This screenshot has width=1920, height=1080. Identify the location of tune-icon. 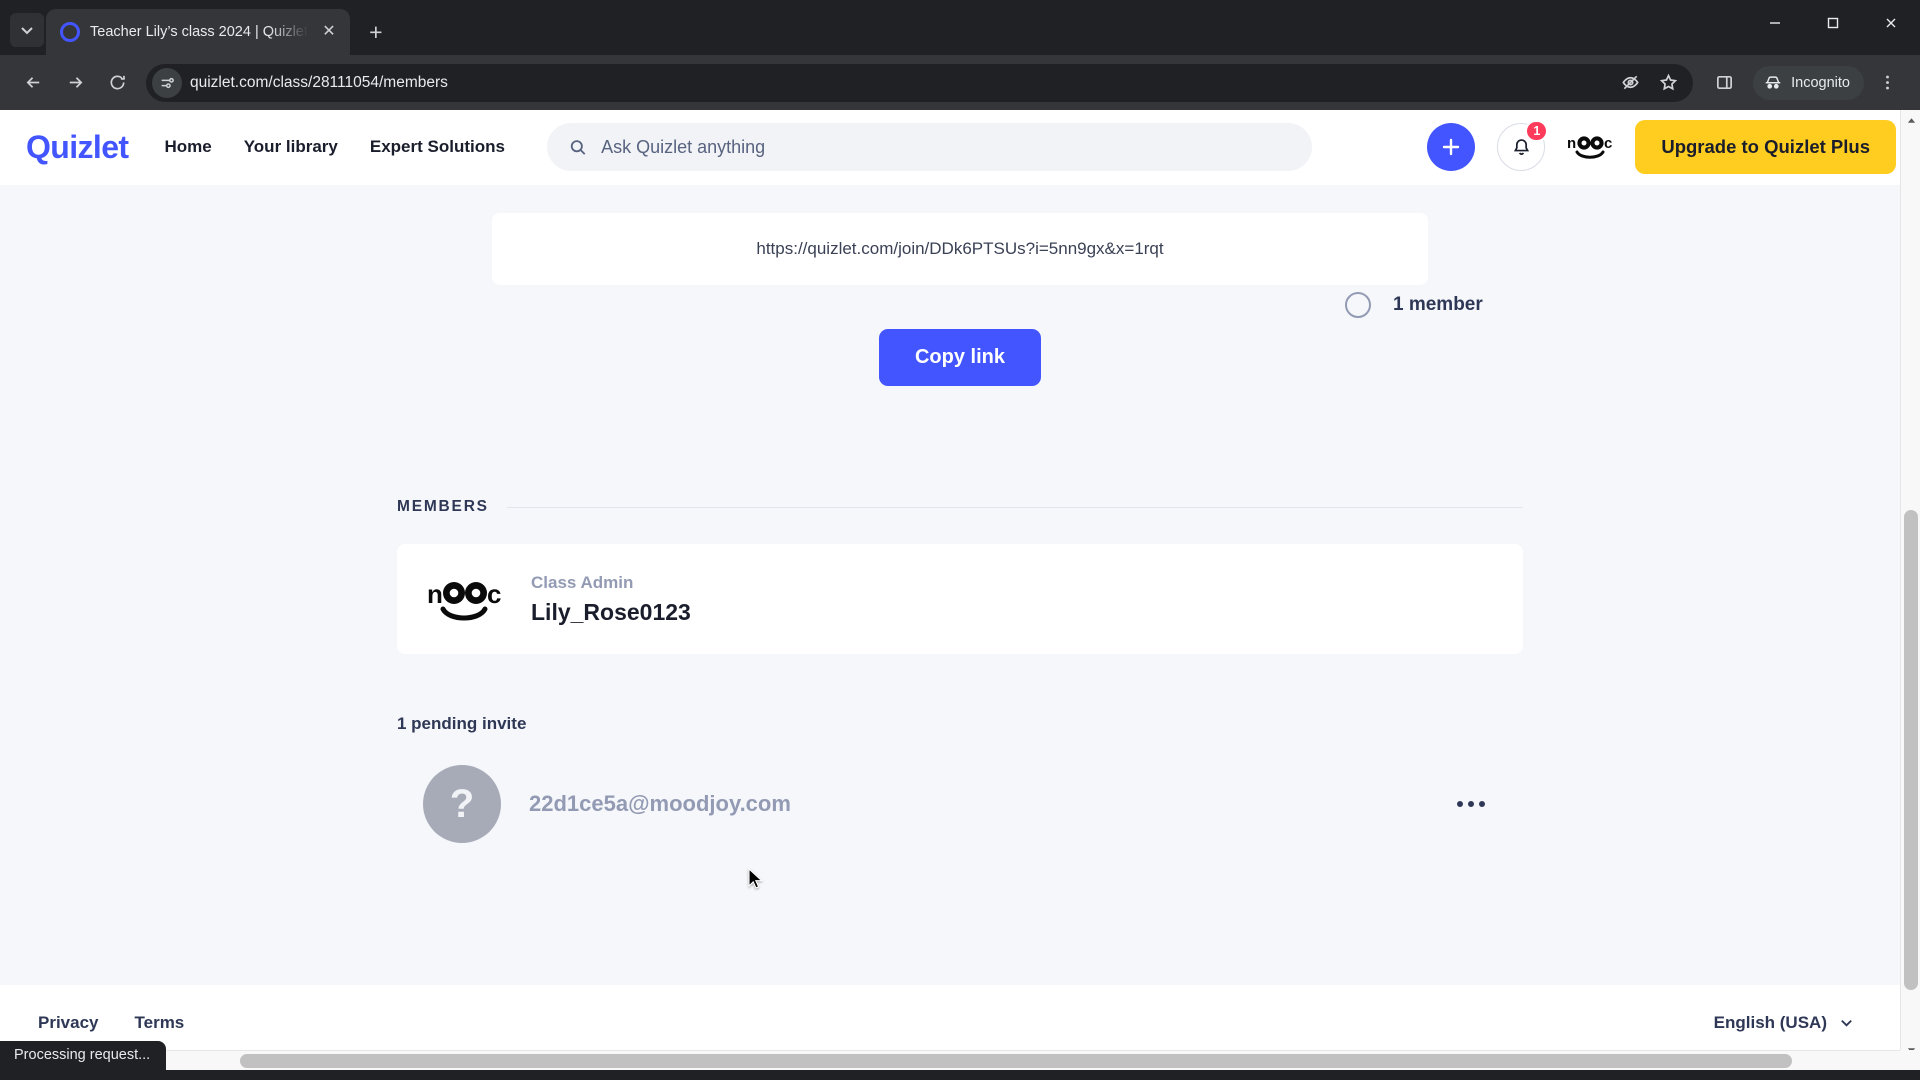
(167, 82).